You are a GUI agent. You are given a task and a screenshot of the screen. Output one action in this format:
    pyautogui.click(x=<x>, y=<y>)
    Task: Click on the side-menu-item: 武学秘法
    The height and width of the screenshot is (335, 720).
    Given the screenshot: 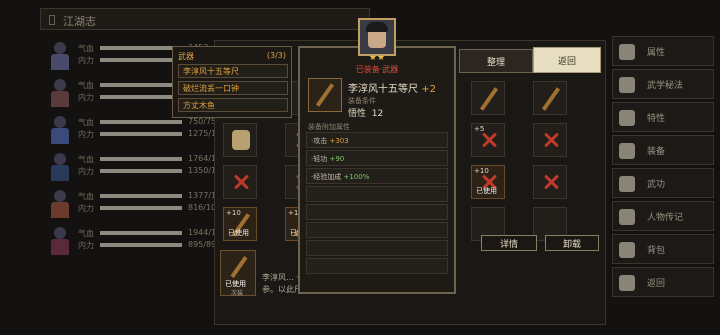 What is the action you would take?
    pyautogui.click(x=663, y=84)
    